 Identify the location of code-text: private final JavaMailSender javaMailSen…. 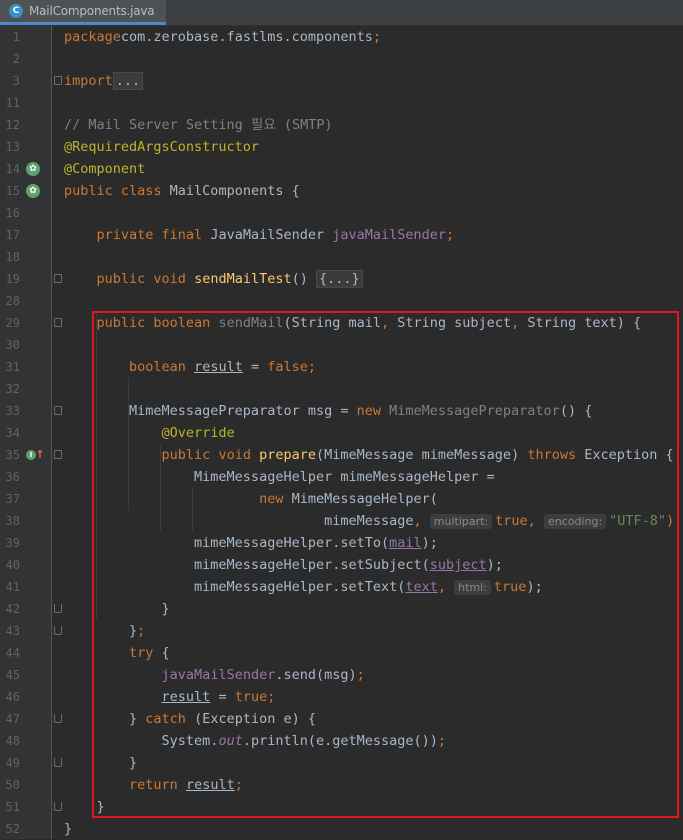
(259, 235).